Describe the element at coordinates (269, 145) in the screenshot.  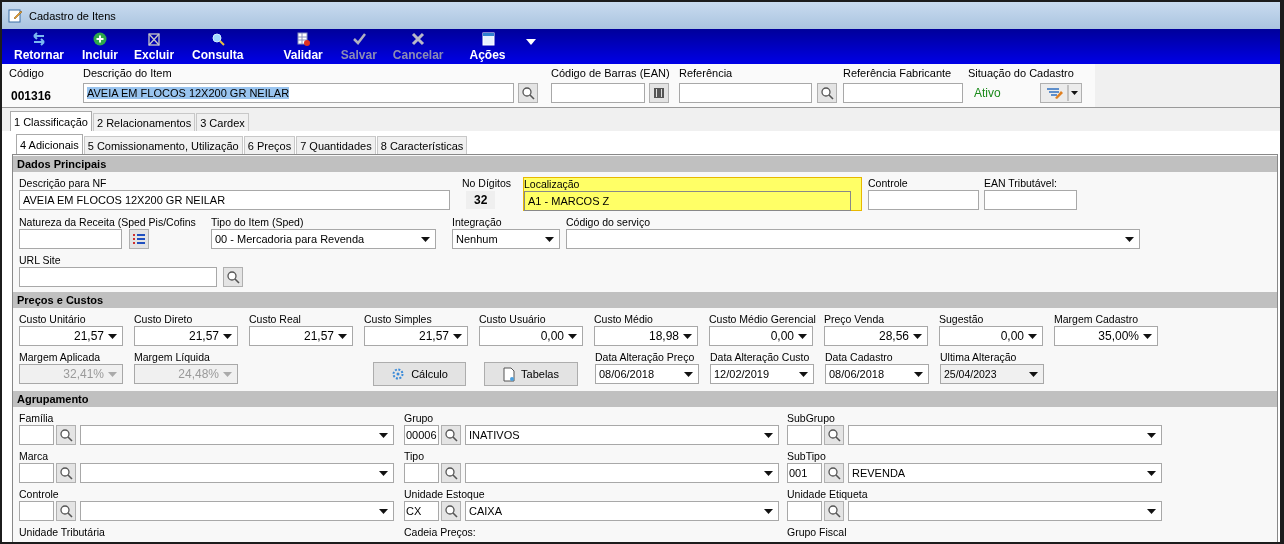
I see `tab: 6 Preços` at that location.